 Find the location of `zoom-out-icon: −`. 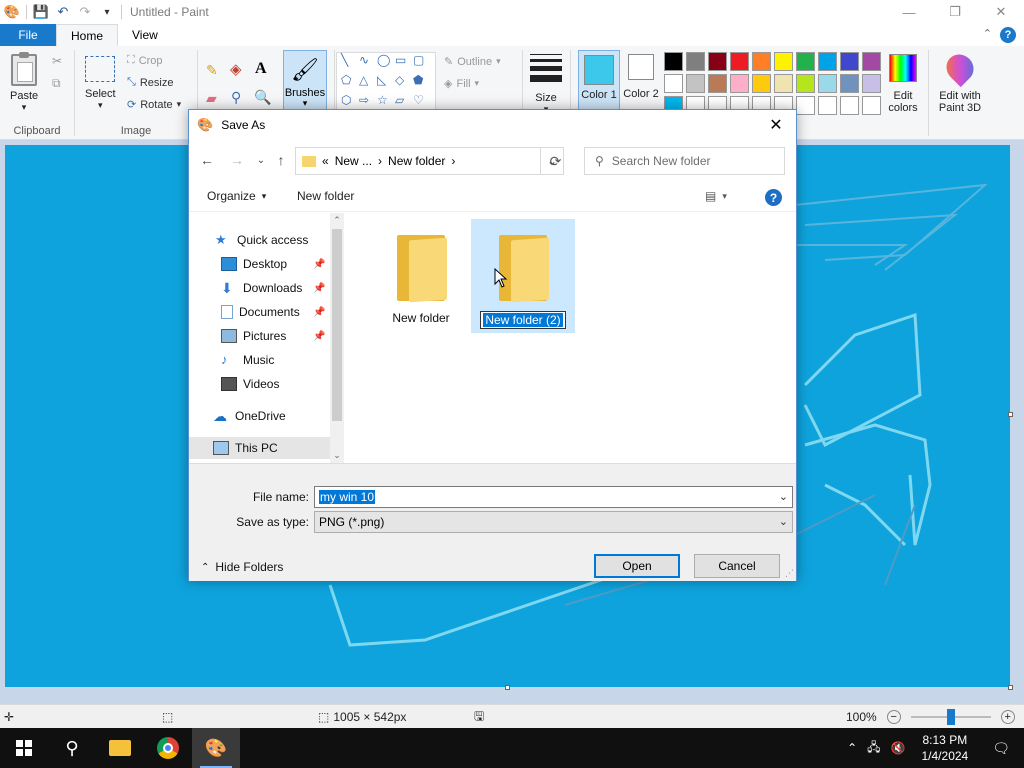

zoom-out-icon: − is located at coordinates (893, 717).